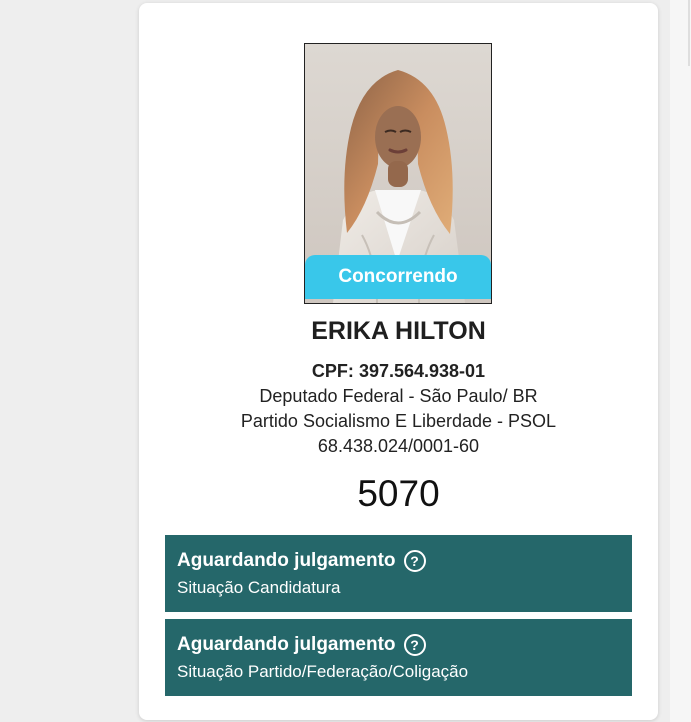  What do you see at coordinates (332, 371) in the screenshot?
I see `cpf-label: CPF:` at bounding box center [332, 371].